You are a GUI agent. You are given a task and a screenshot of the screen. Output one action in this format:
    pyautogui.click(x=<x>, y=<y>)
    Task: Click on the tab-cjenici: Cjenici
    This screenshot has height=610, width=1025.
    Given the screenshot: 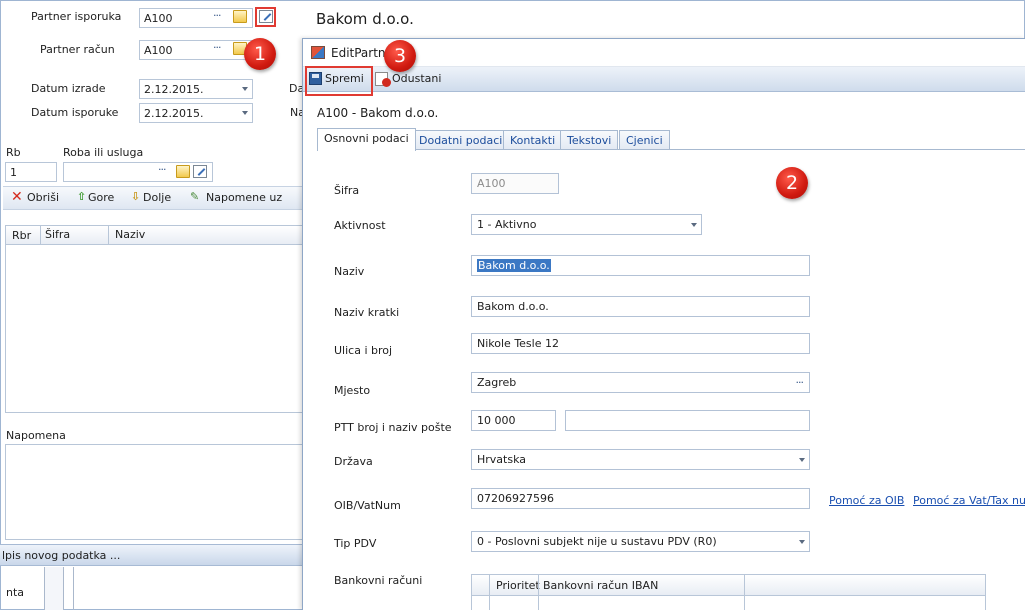 What is the action you would take?
    pyautogui.click(x=644, y=140)
    